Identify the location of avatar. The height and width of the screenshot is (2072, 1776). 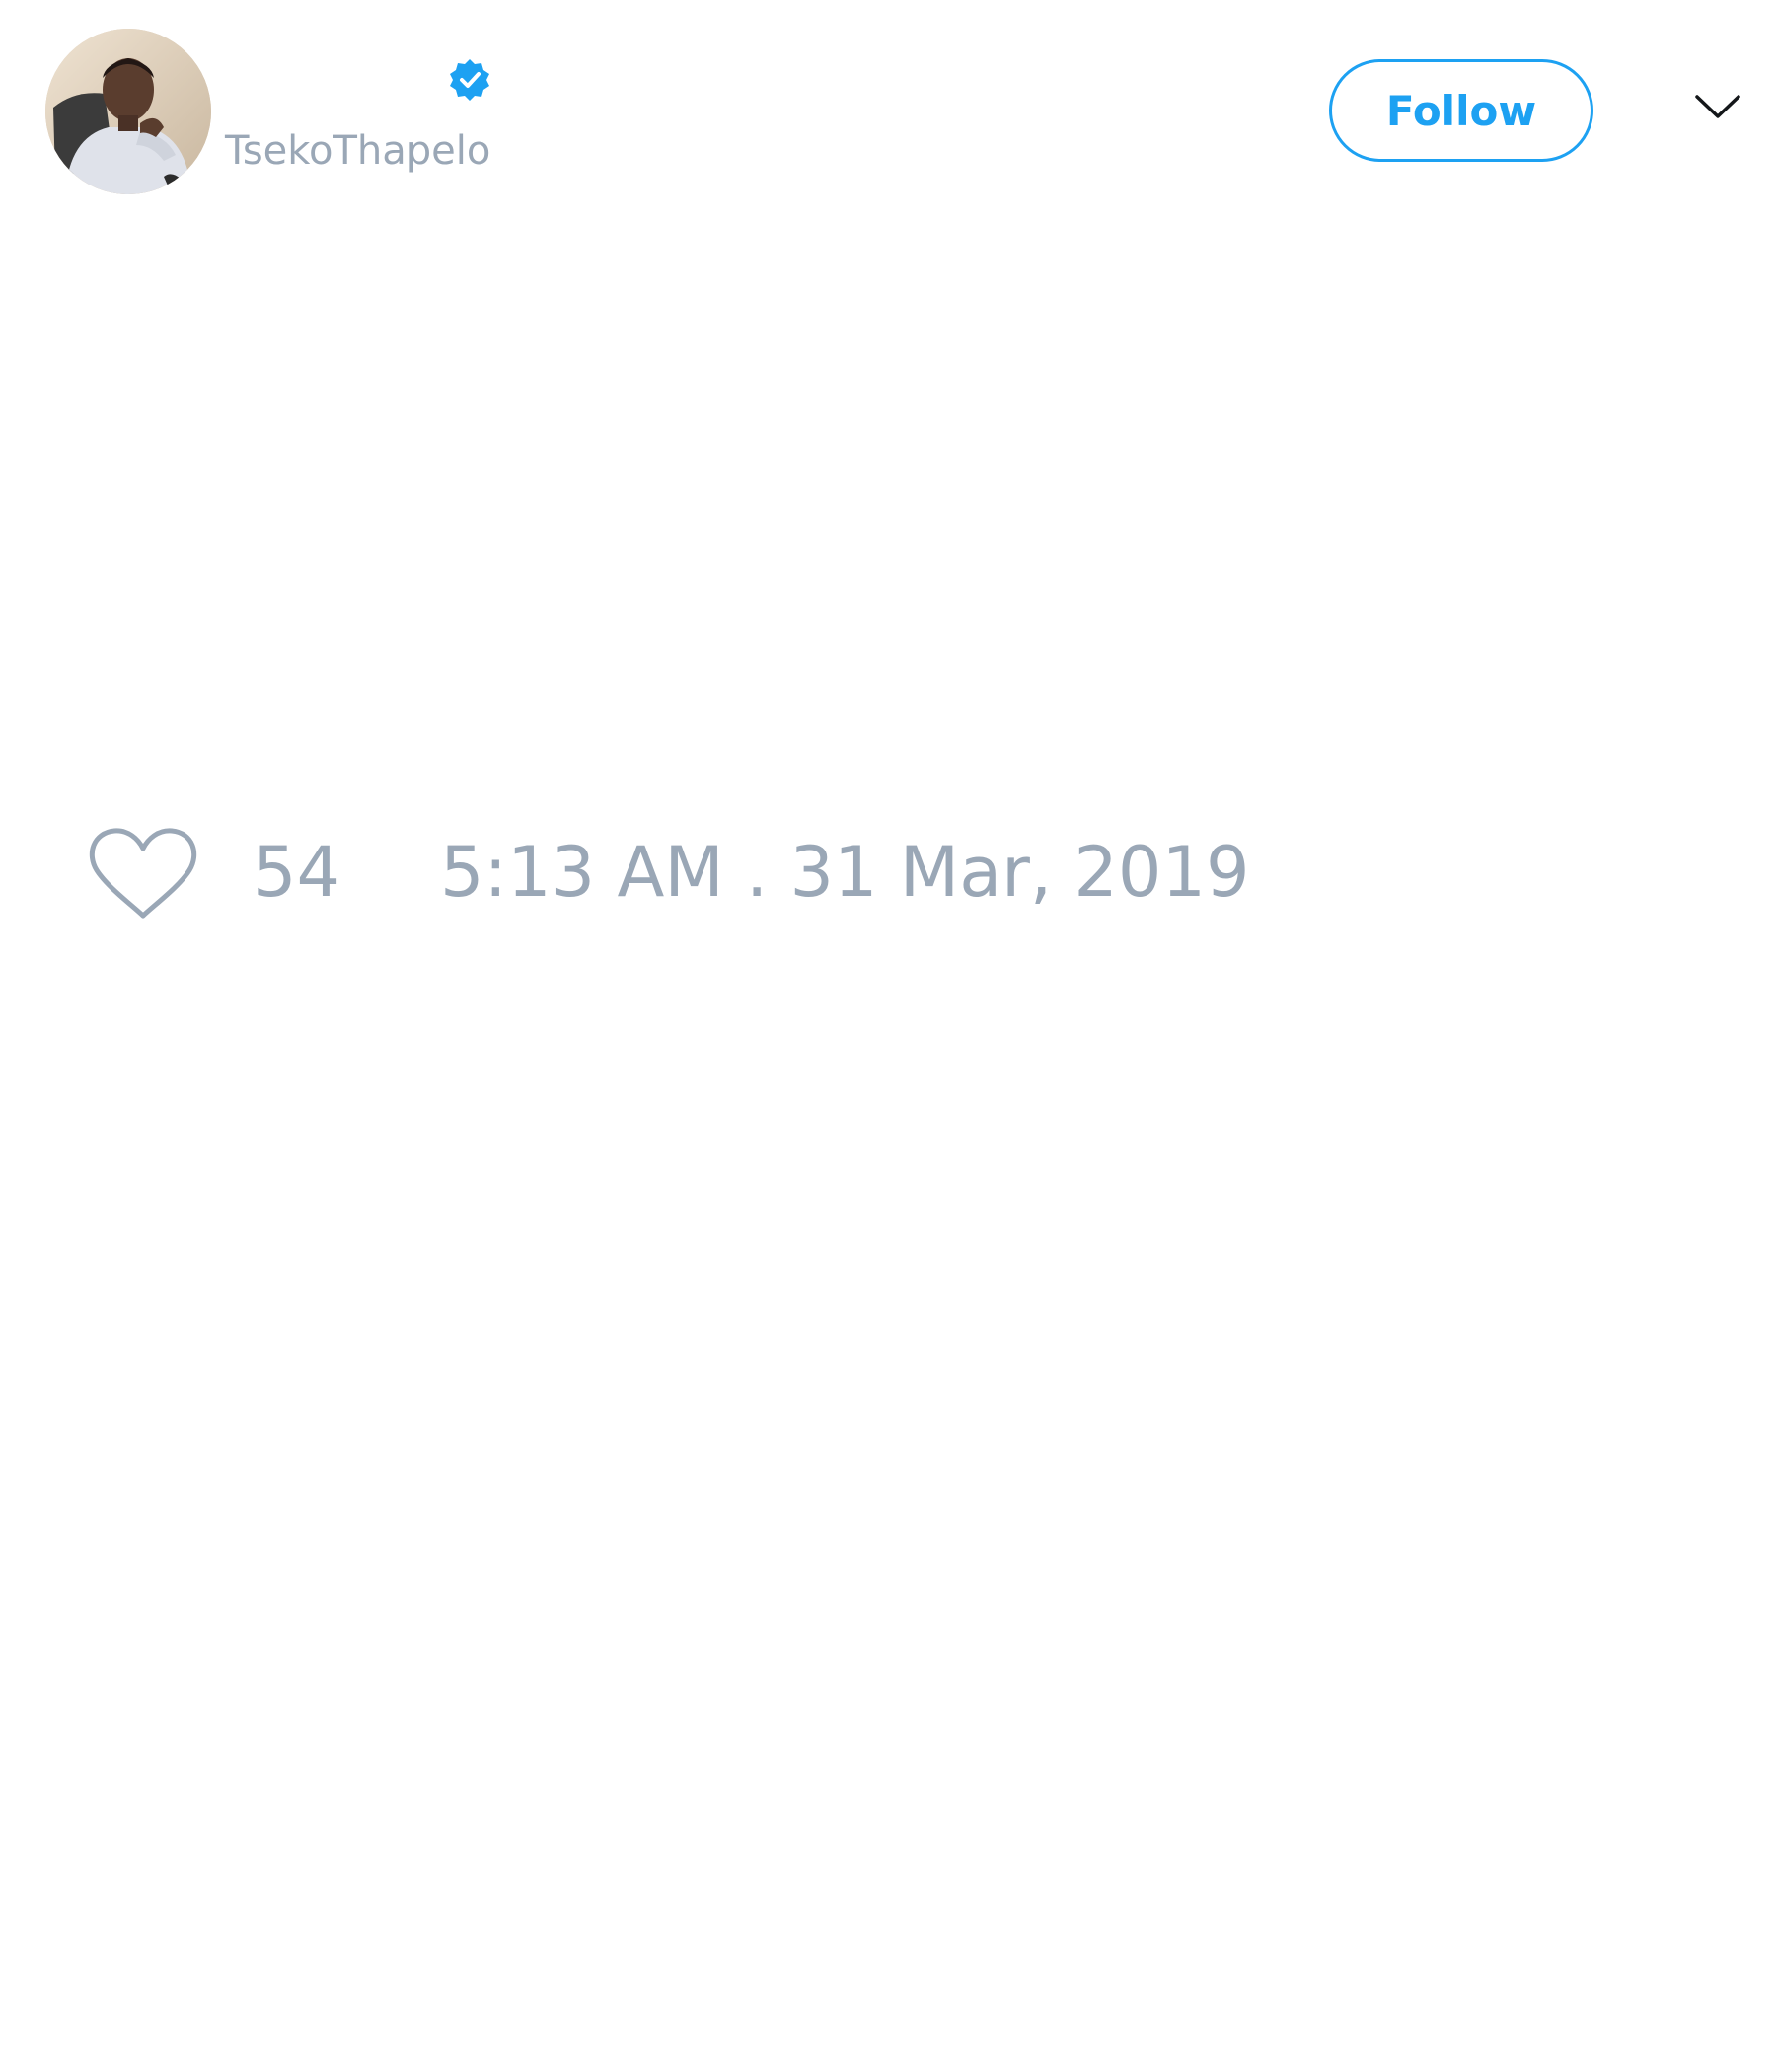
(128, 112).